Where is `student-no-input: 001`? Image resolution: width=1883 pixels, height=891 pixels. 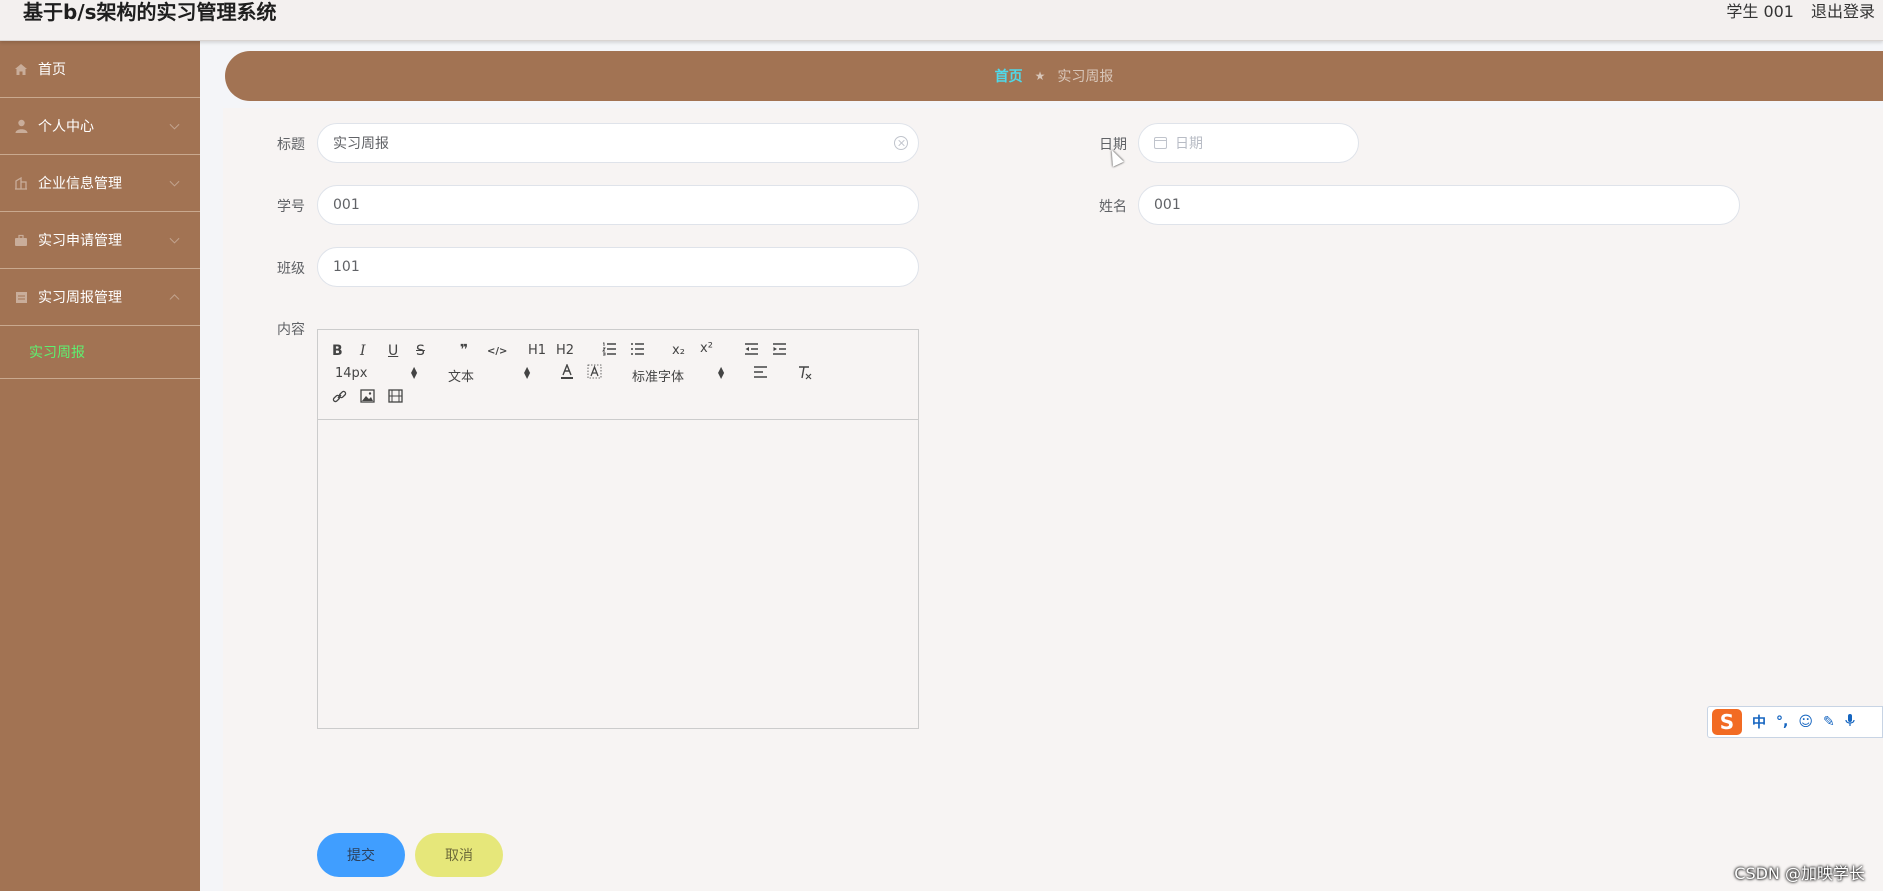 student-no-input: 001 is located at coordinates (618, 205).